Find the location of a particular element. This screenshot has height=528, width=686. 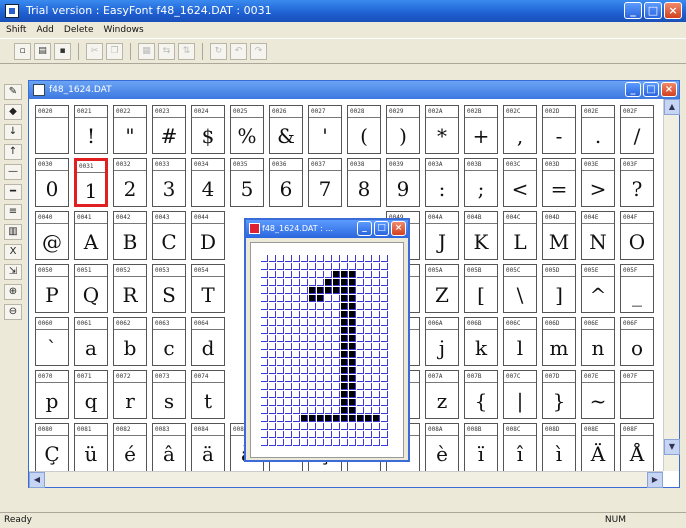

maximize-button: □ is located at coordinates (381, 228).